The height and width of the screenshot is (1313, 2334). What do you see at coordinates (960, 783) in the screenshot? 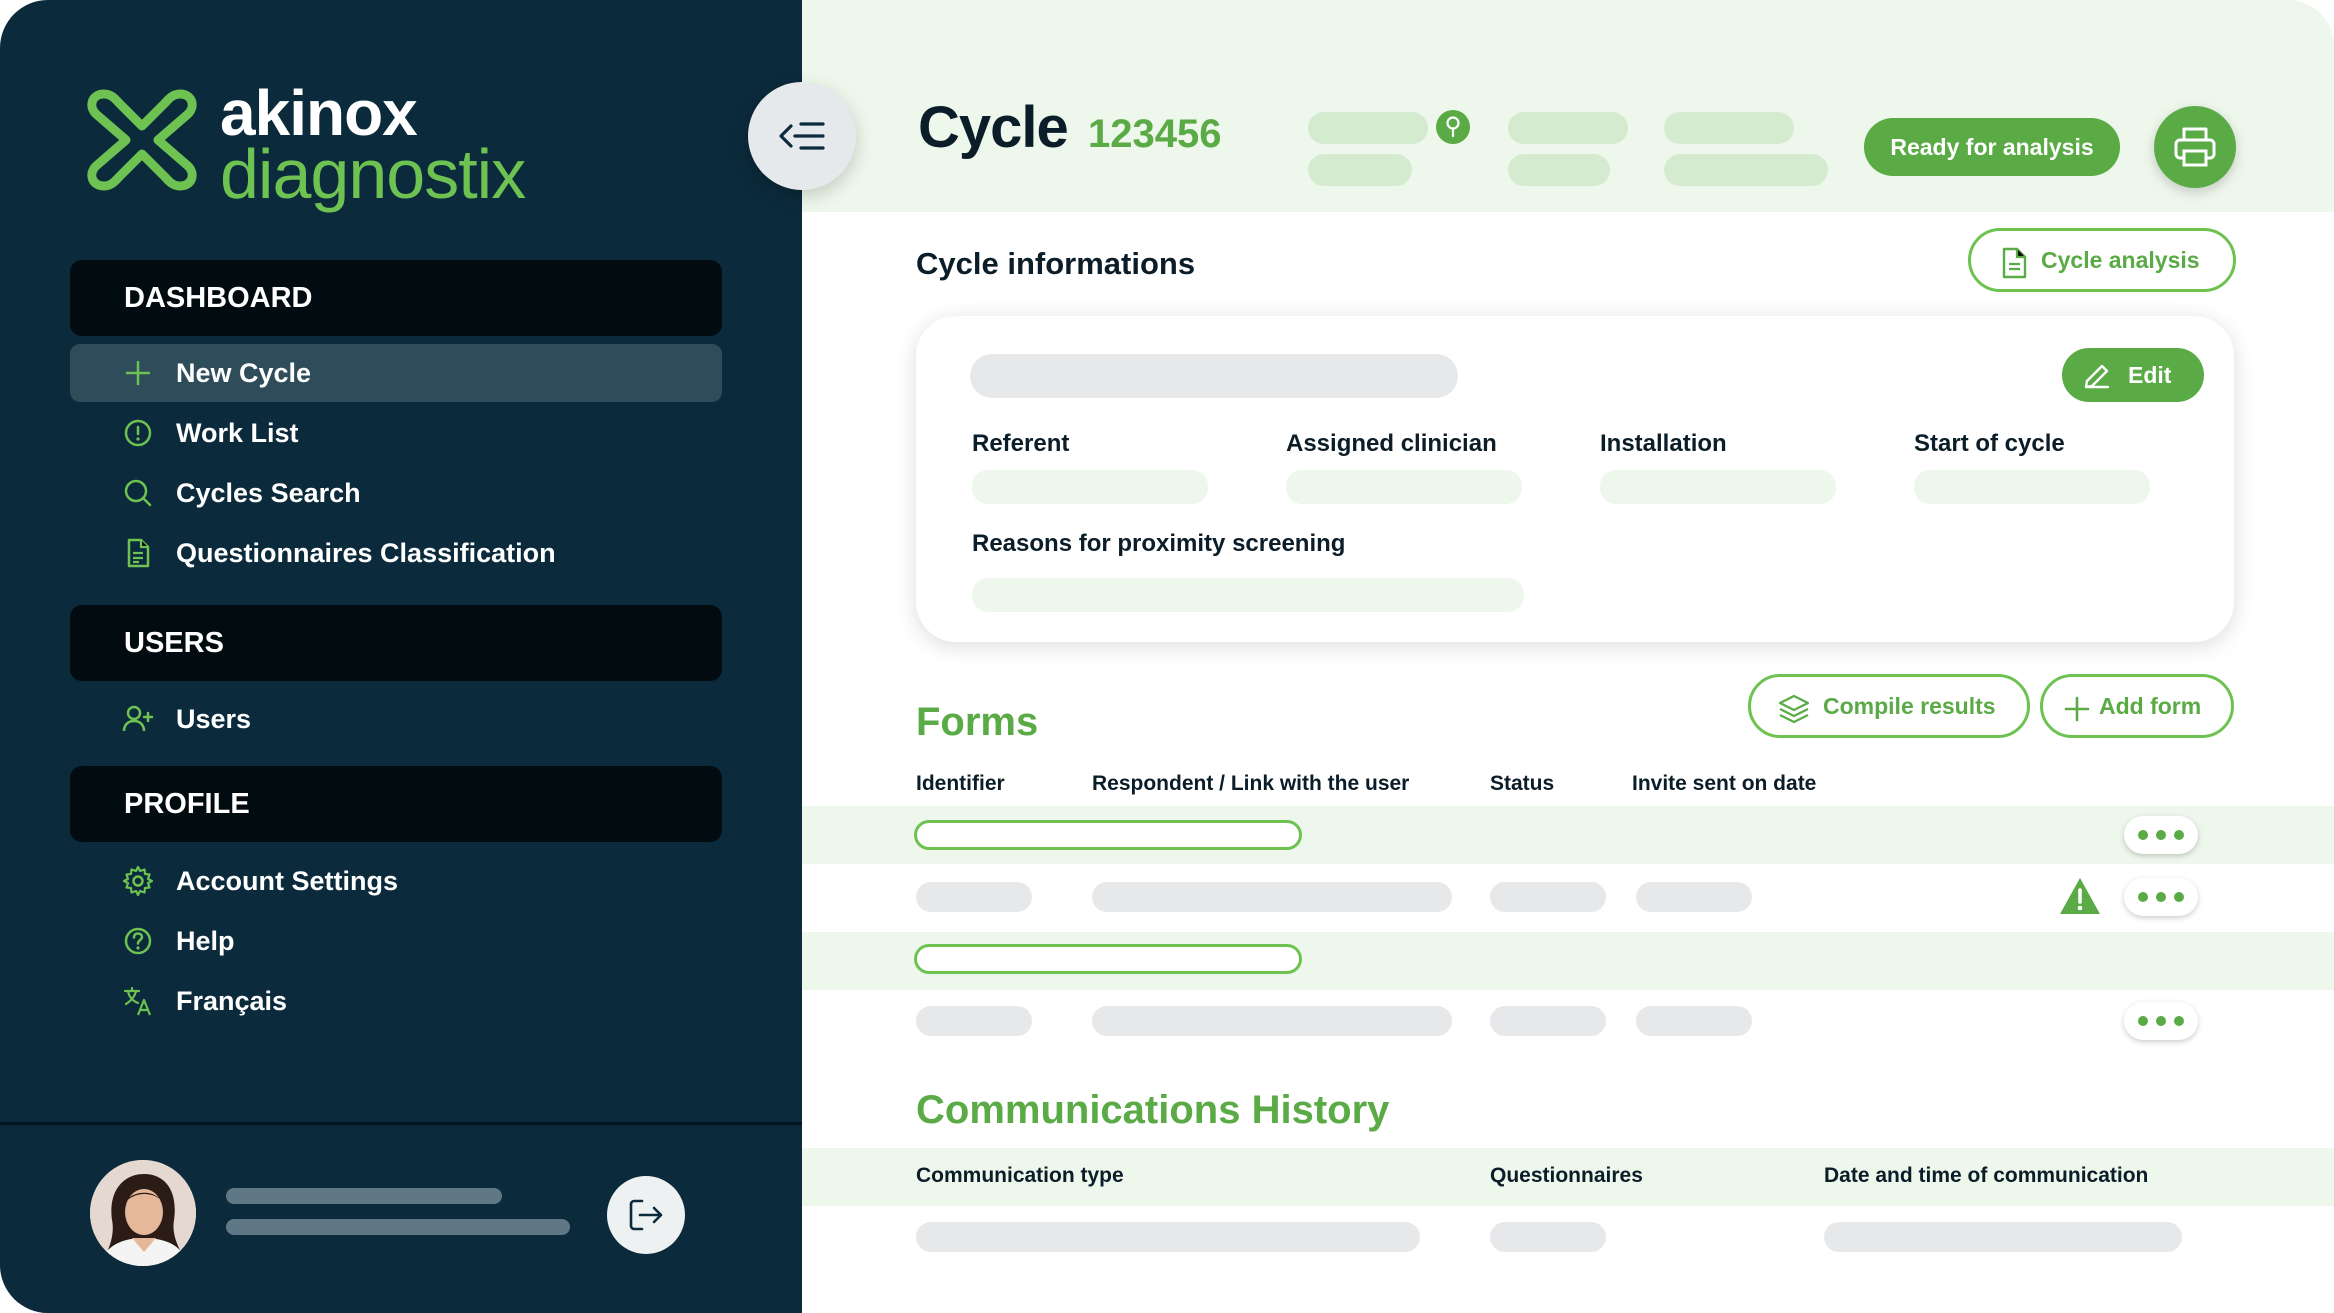
I see `forms-col-identifier: Identifier` at bounding box center [960, 783].